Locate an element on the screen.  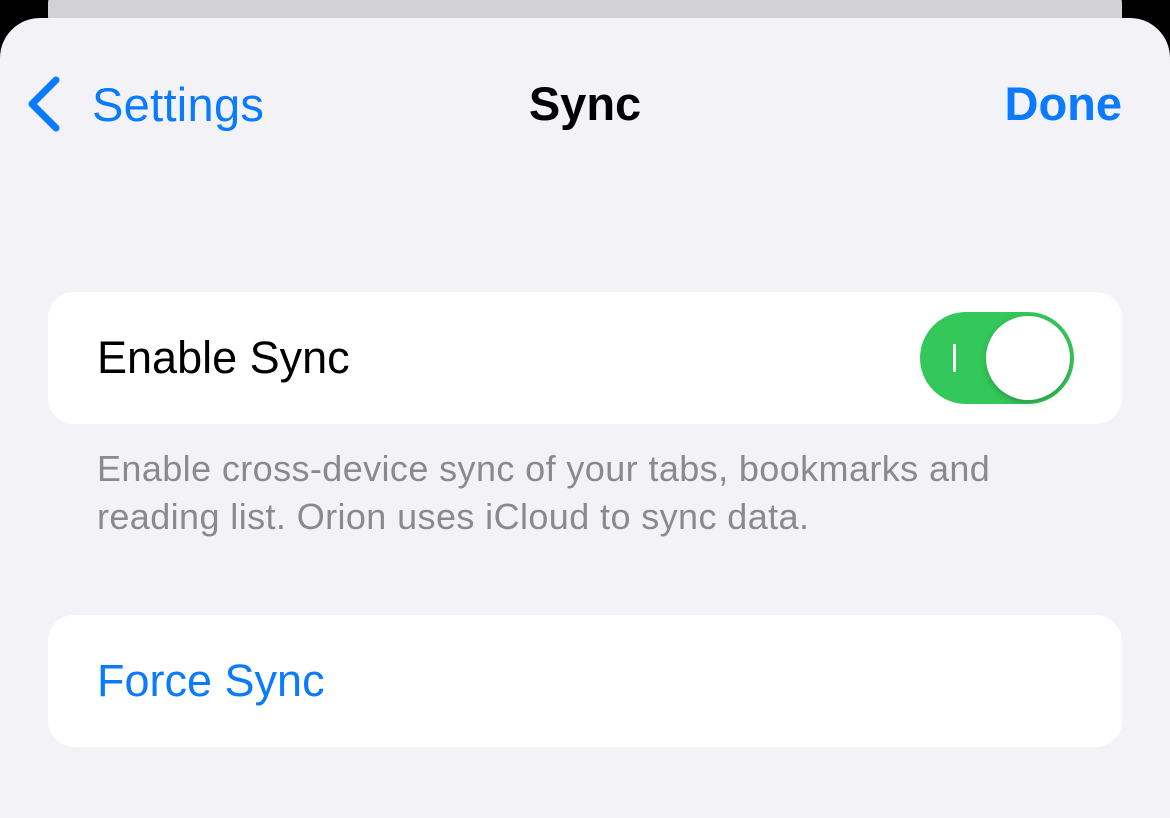
enable-sync-toggle is located at coordinates (997, 358).